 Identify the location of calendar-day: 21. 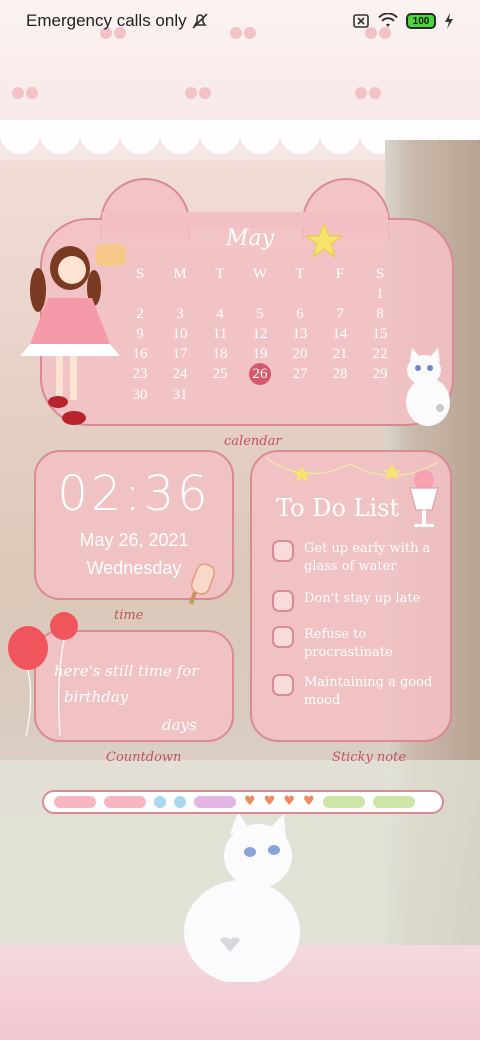
(340, 354).